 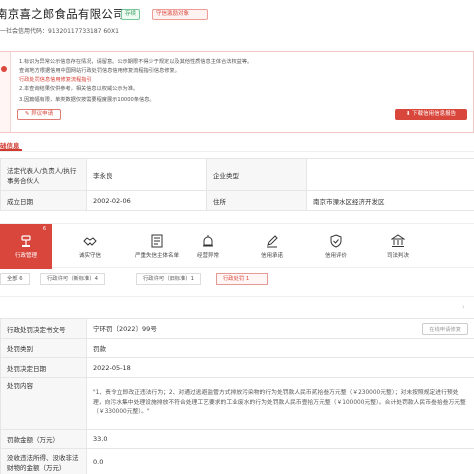 I want to click on table-row: 行政处罚决定书文号 宁环罚〔2022〕99号 在线申请修复, so click(x=237, y=328).